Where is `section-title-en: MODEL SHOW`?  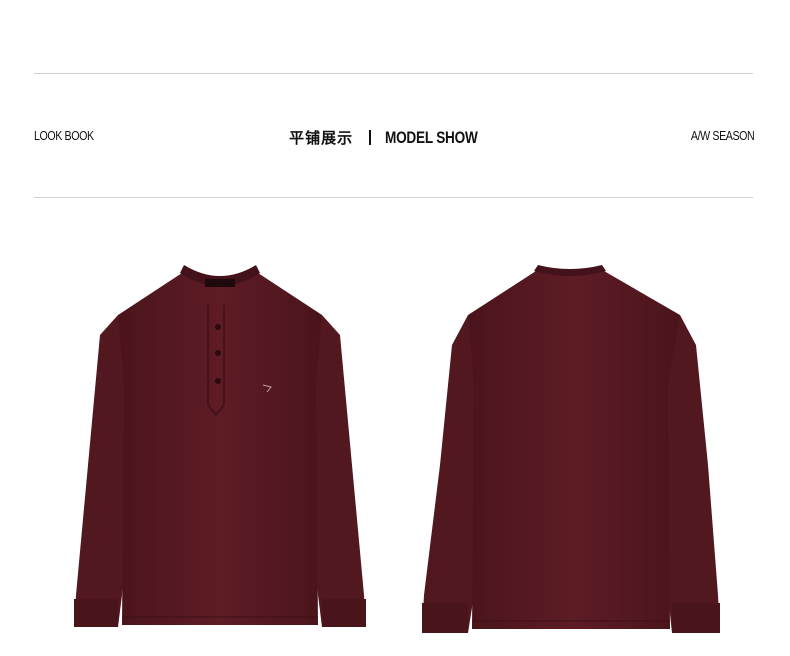
section-title-en: MODEL SHOW is located at coordinates (431, 137).